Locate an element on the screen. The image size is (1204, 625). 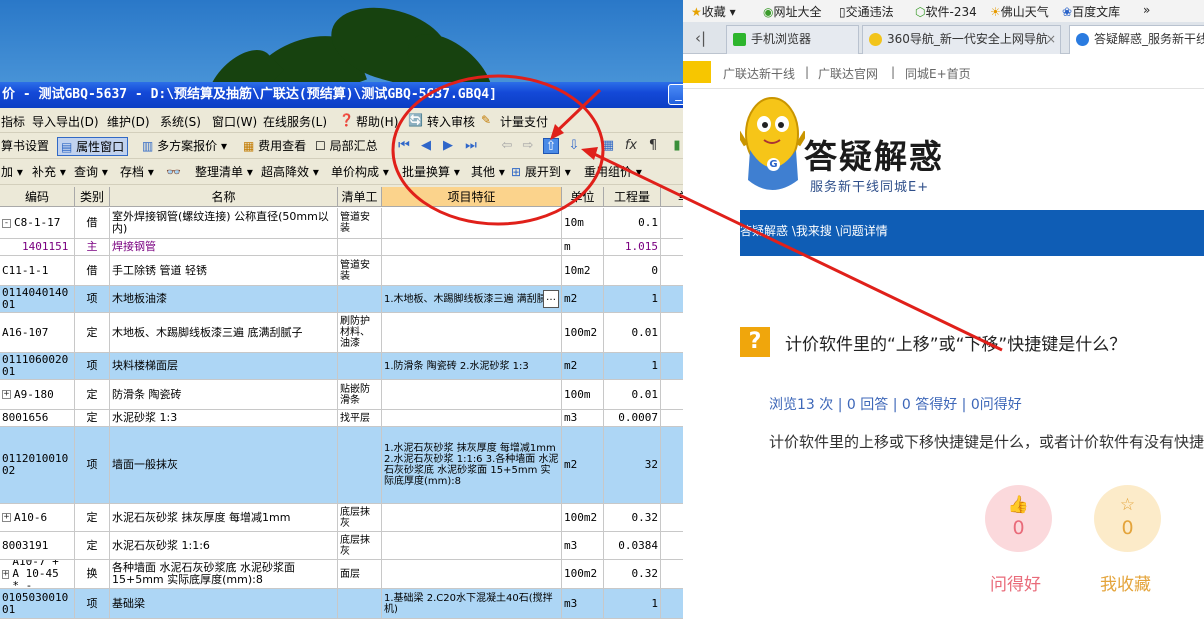
cell-code: 0111060020 01 is located at coordinates (37, 366).